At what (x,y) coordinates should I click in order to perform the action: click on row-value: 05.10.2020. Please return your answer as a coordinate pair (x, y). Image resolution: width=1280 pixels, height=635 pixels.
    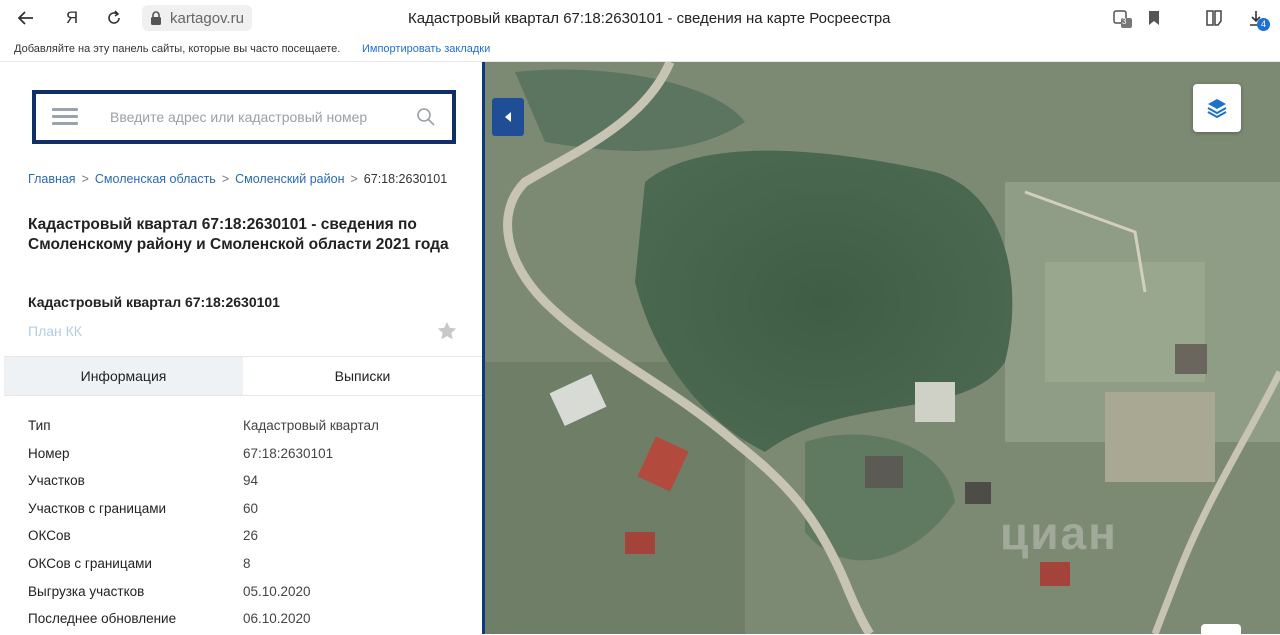
    Looking at the image, I should click on (277, 591).